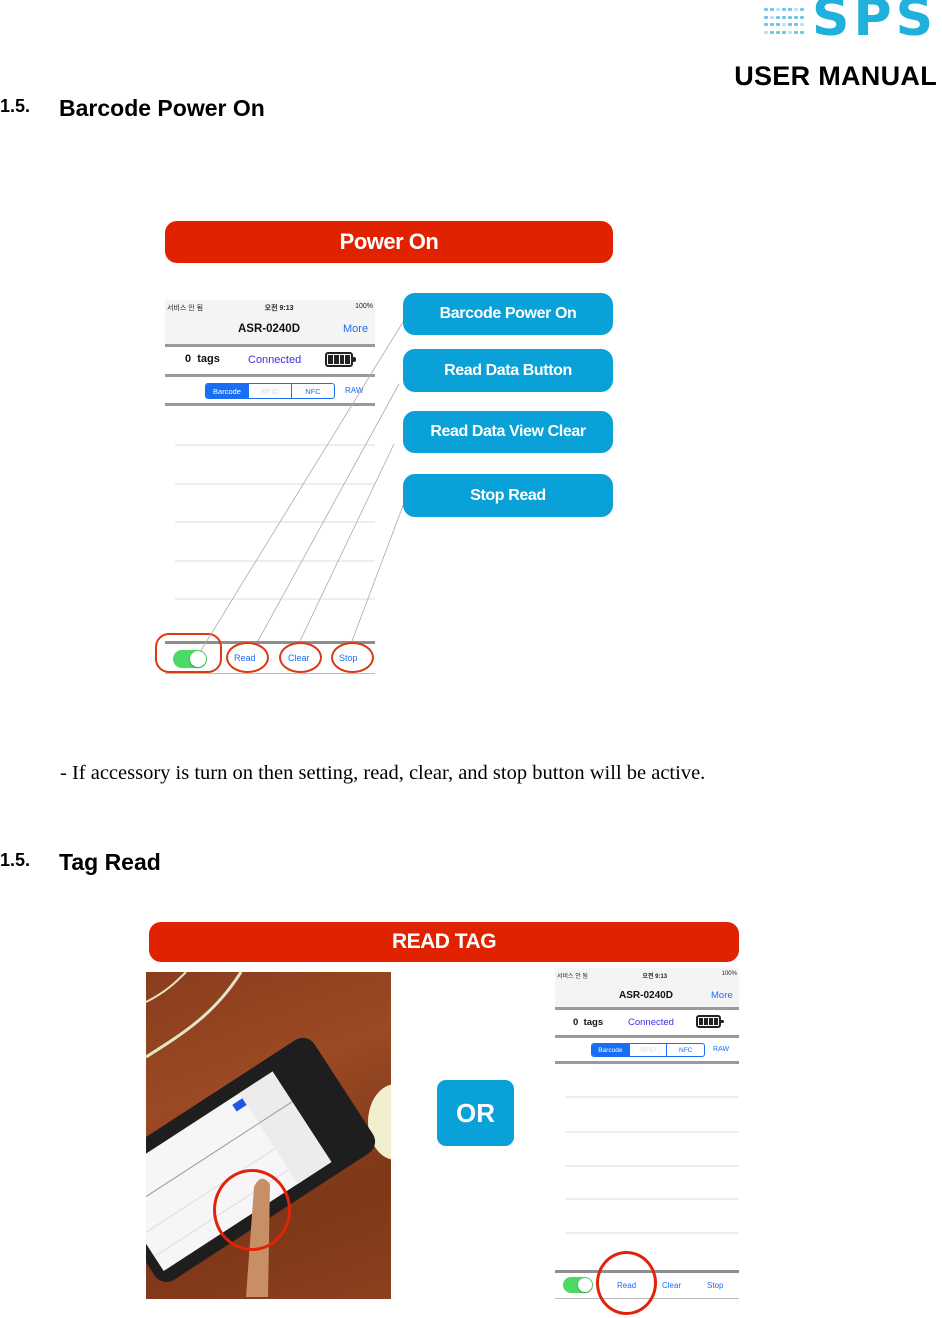 This screenshot has height=1318, width=942. Describe the element at coordinates (508, 314) in the screenshot. I see `callout-barcode-power-on: Barcode Power On` at that location.